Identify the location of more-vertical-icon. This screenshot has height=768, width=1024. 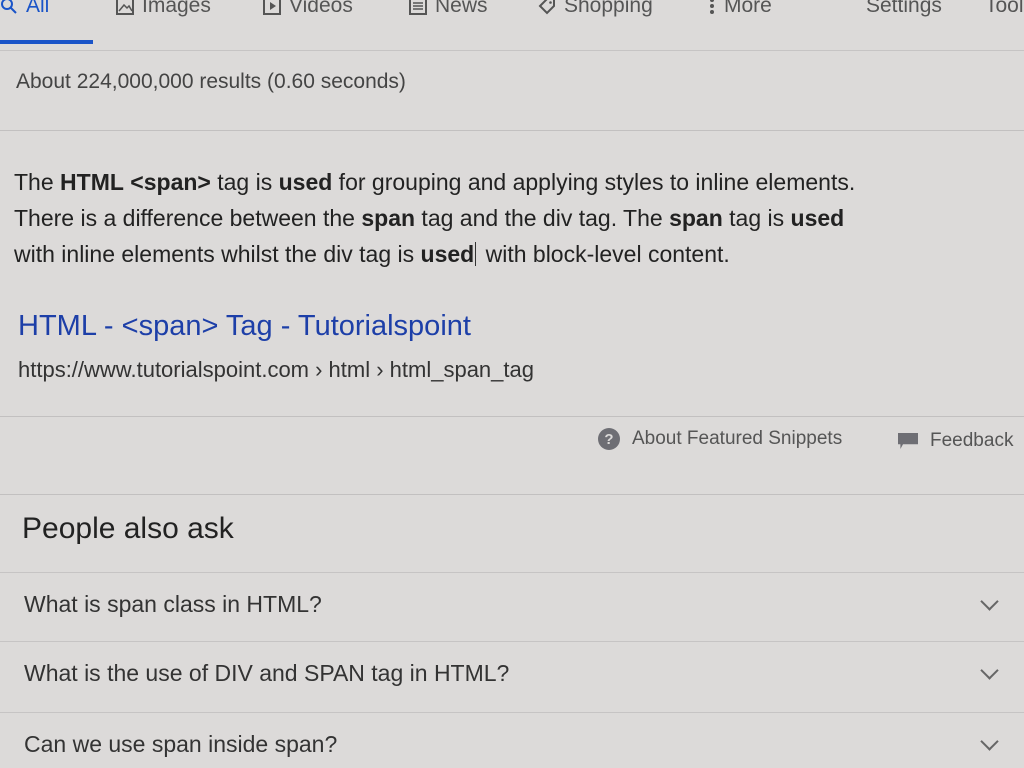
(712, 7).